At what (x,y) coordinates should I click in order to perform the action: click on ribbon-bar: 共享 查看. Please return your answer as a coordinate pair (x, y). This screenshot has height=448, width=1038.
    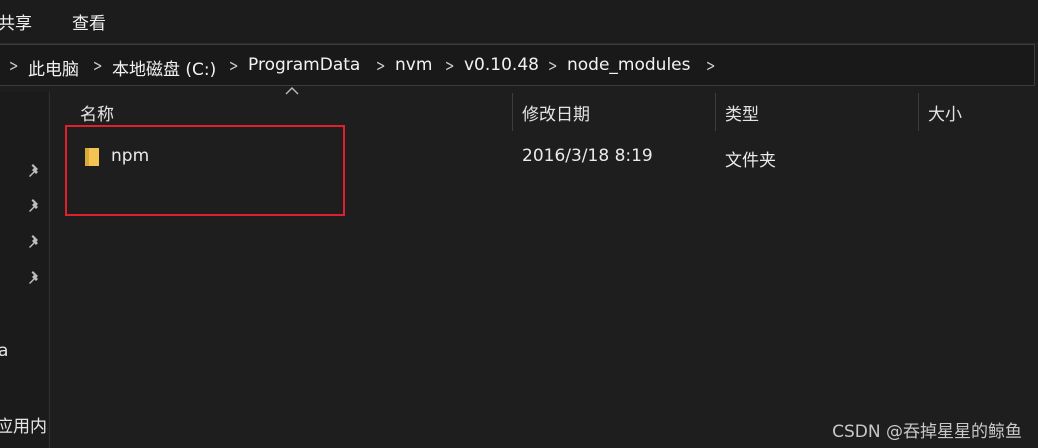
    Looking at the image, I should click on (519, 22).